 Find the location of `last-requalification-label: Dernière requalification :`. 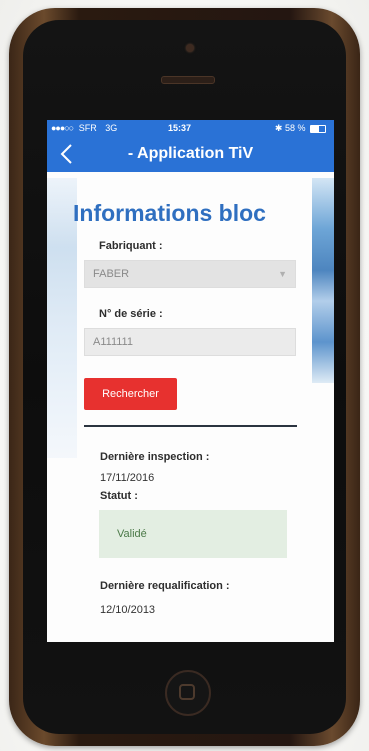

last-requalification-label: Dernière requalification : is located at coordinates (165, 586).